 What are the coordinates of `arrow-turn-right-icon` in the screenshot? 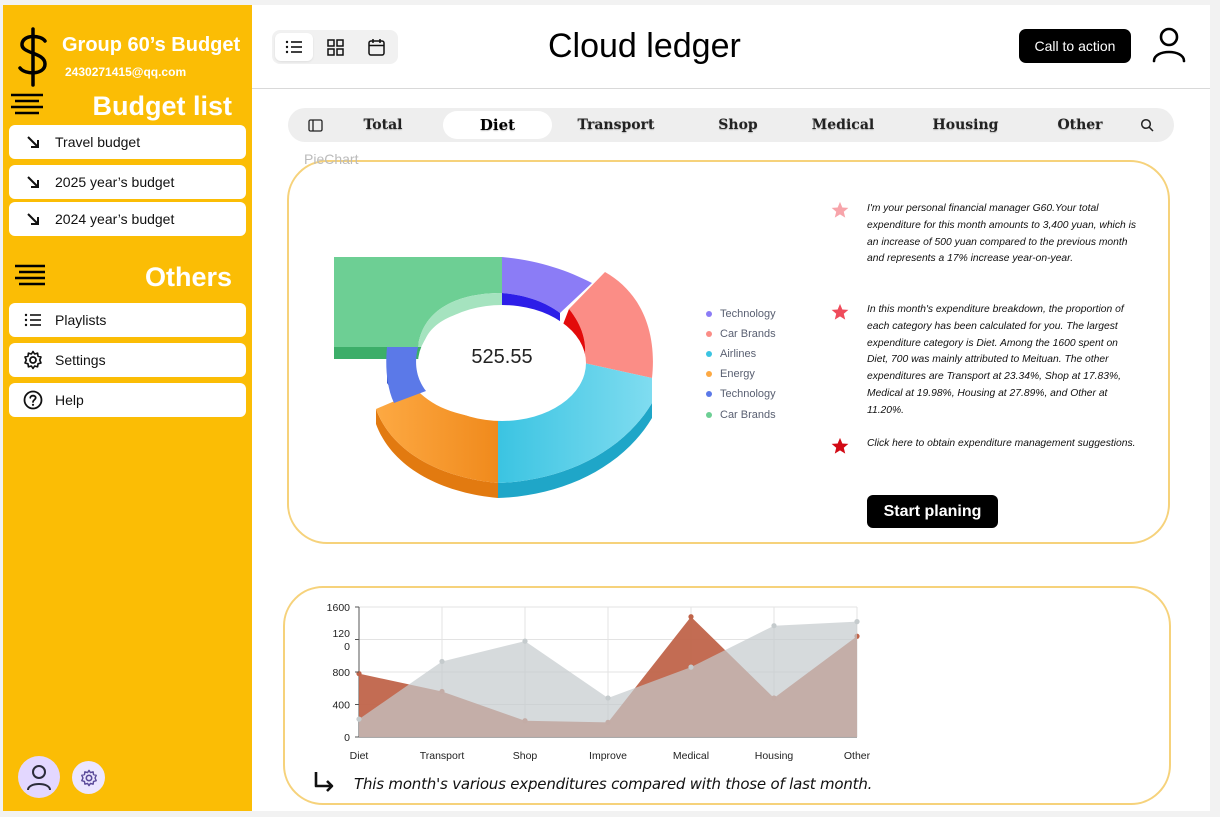 It's located at (324, 782).